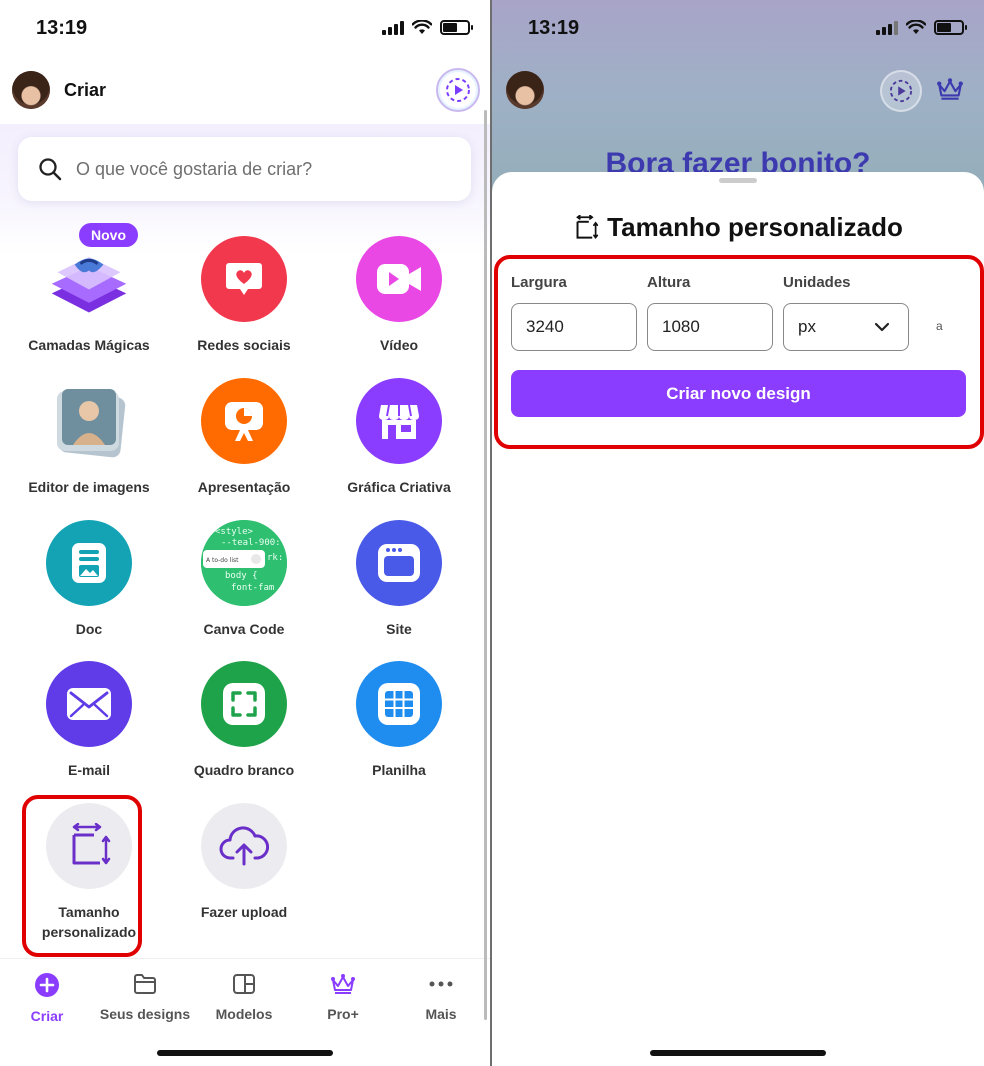 This screenshot has height=1066, width=984. I want to click on new-badge: Novo, so click(108, 235).